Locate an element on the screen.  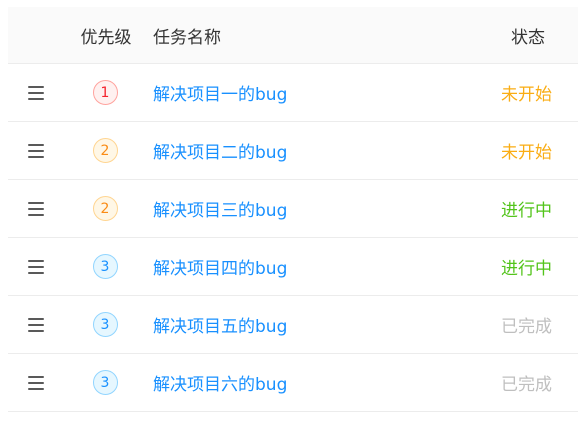
task-name-link: 解决项目四的bug is located at coordinates (220, 266).